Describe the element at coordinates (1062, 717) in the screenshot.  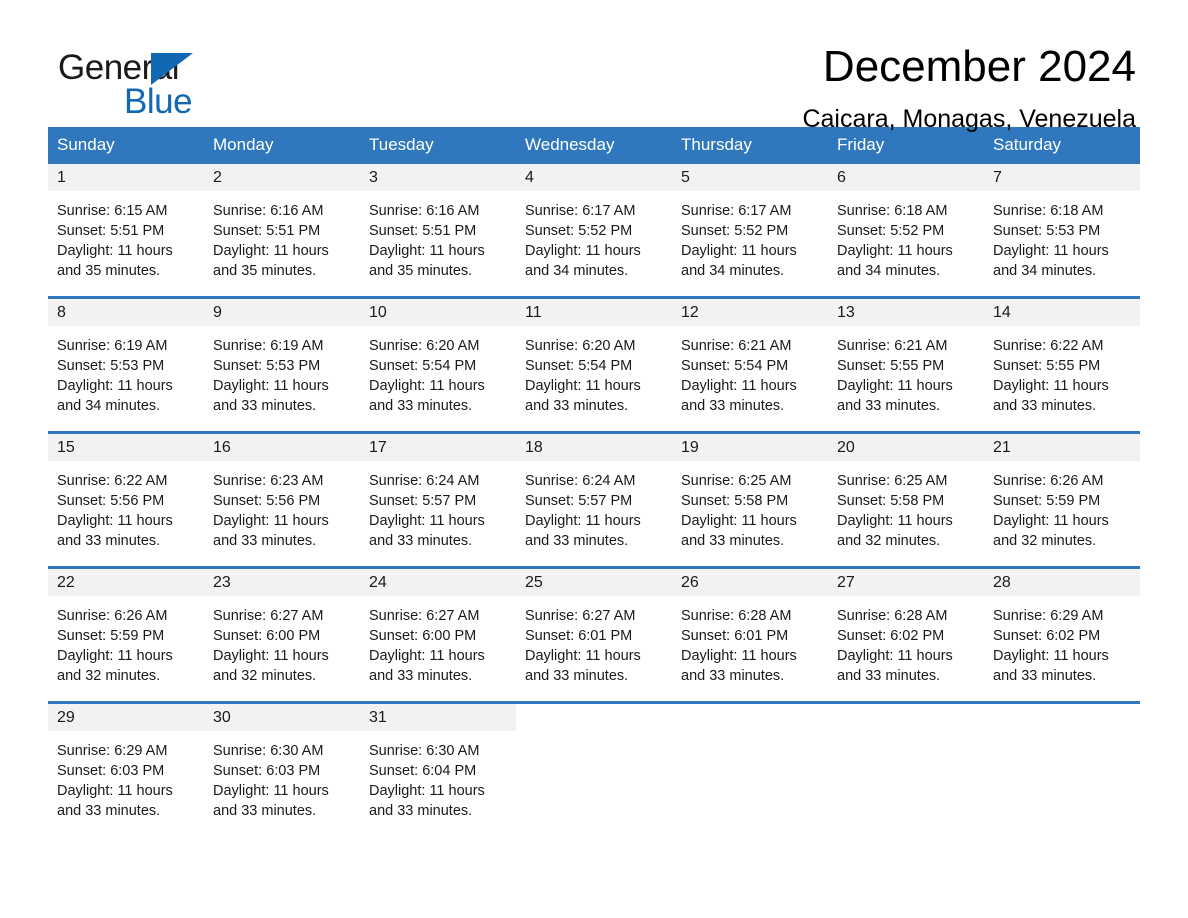
I see `day-number` at that location.